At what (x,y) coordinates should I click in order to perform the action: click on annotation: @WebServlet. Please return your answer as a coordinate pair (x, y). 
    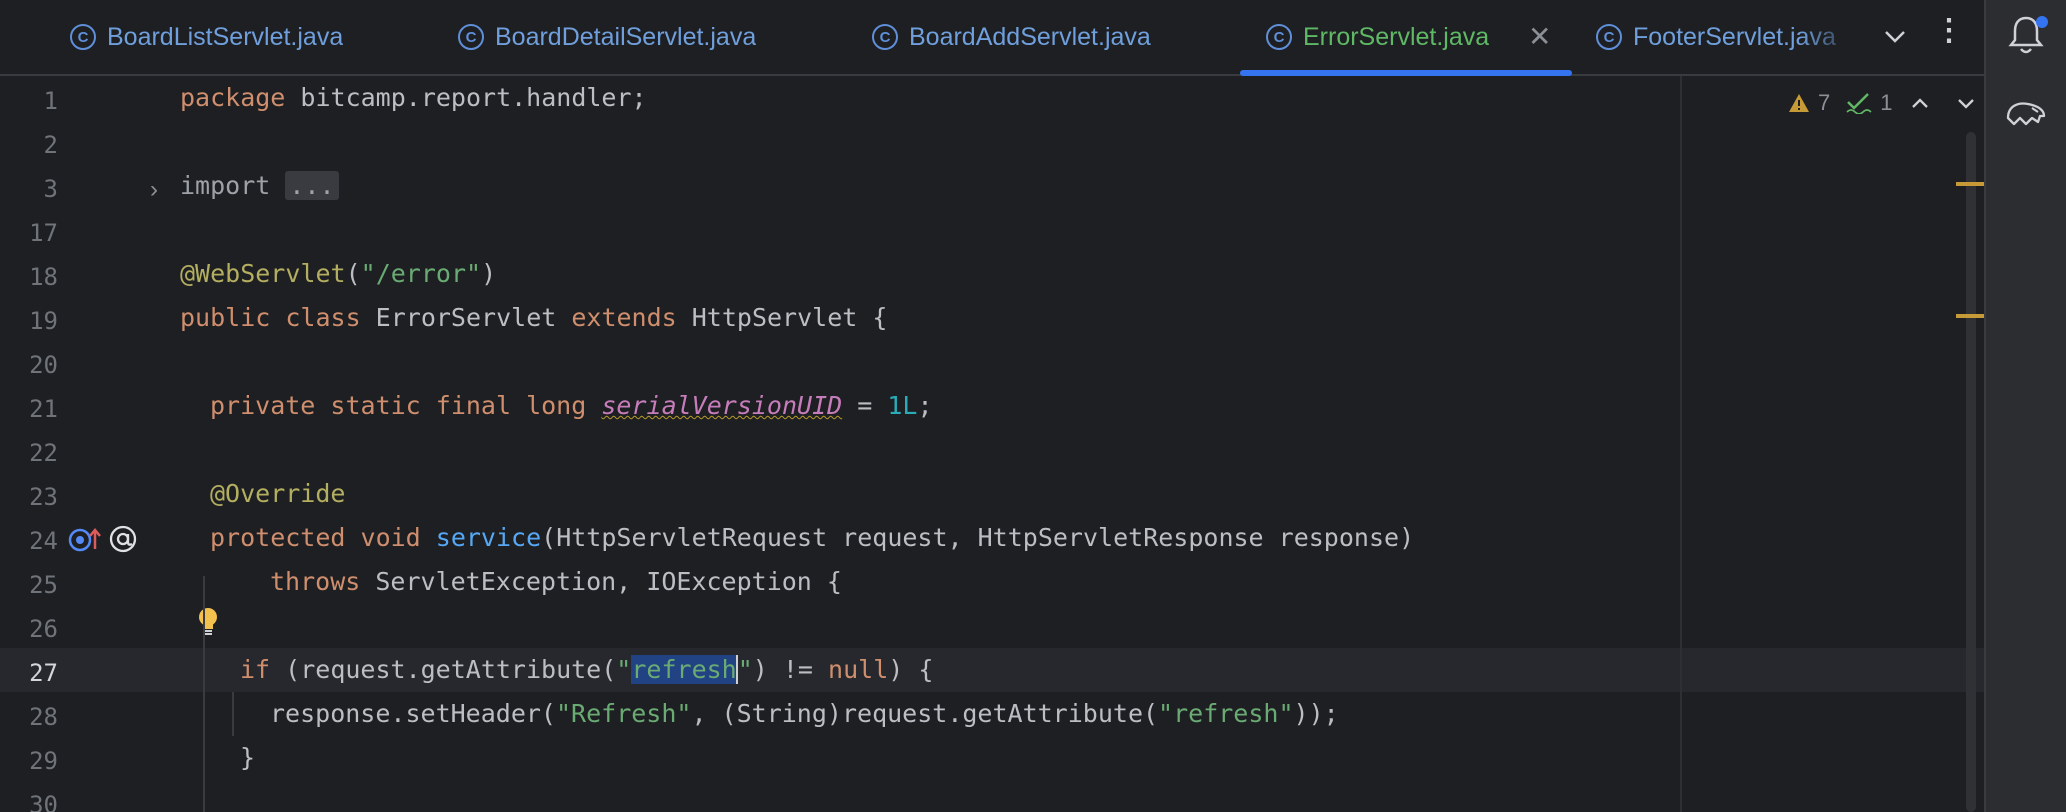
    Looking at the image, I should click on (263, 273).